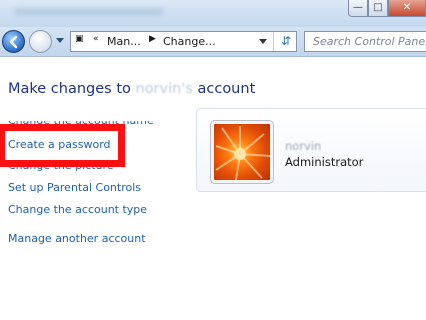  I want to click on maximize-button: □, so click(378, 8).